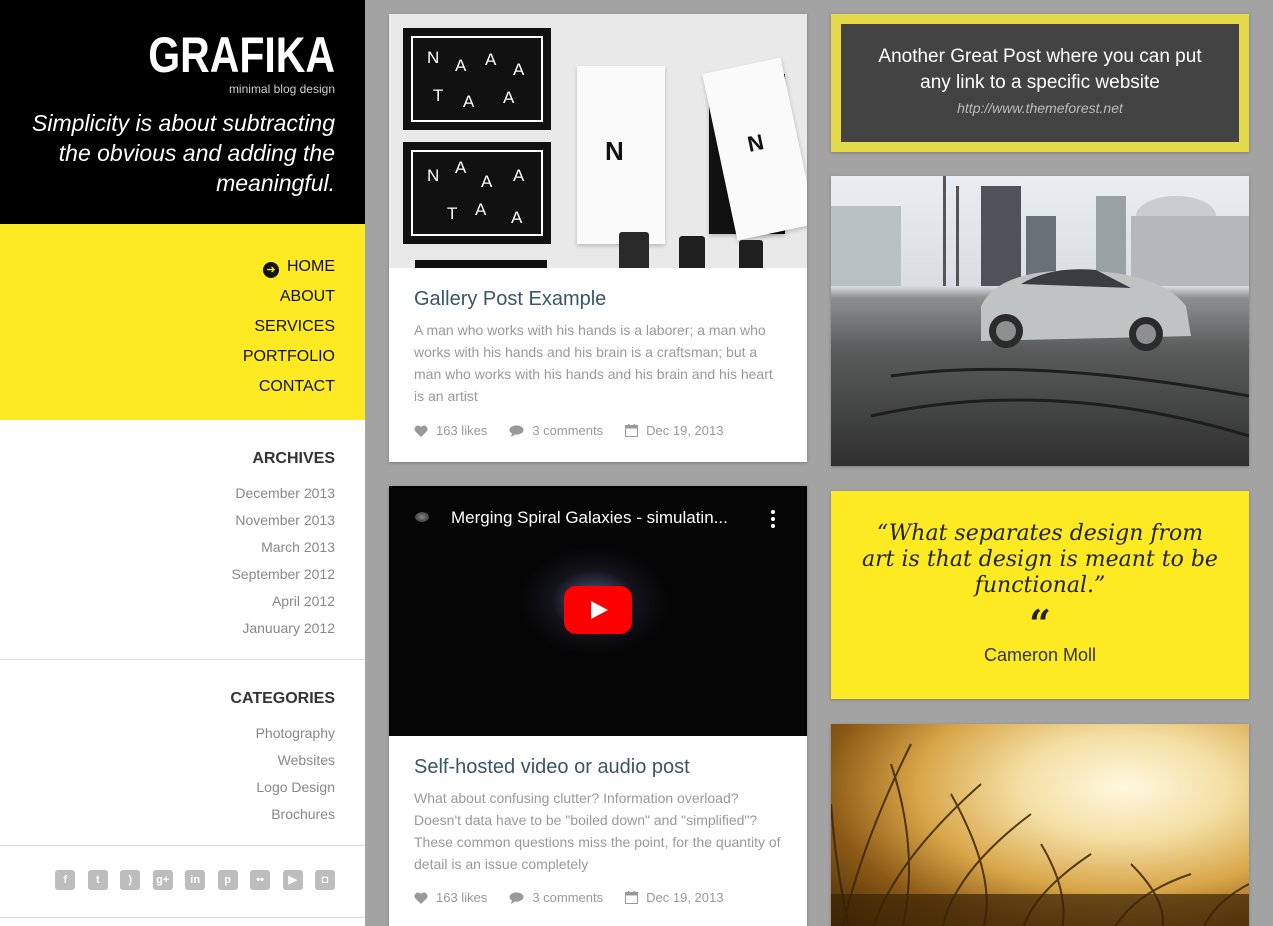 Image resolution: width=1273 pixels, height=926 pixels. Describe the element at coordinates (260, 880) in the screenshot. I see `flickr-icon: ••` at that location.